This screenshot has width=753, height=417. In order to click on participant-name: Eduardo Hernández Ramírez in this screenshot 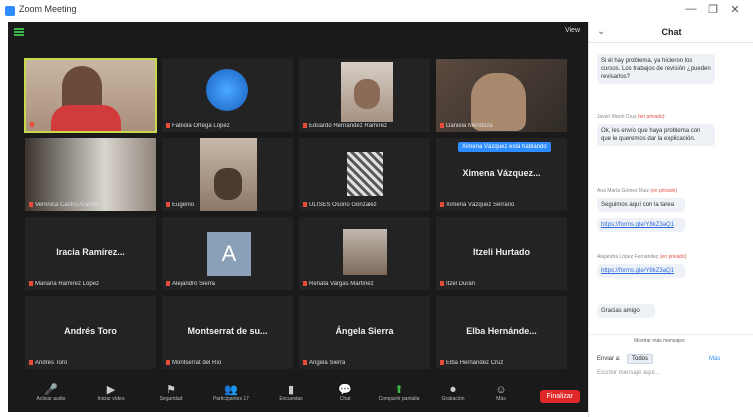, I will do `click(345, 126)`.